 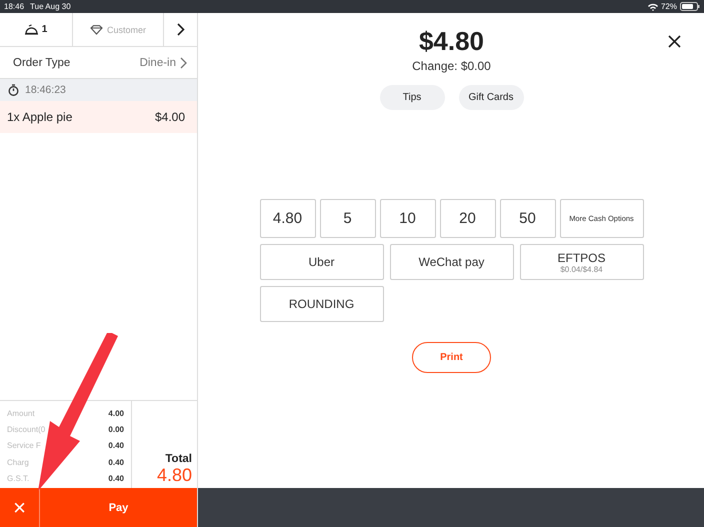 I want to click on close-icon, so click(x=674, y=41).